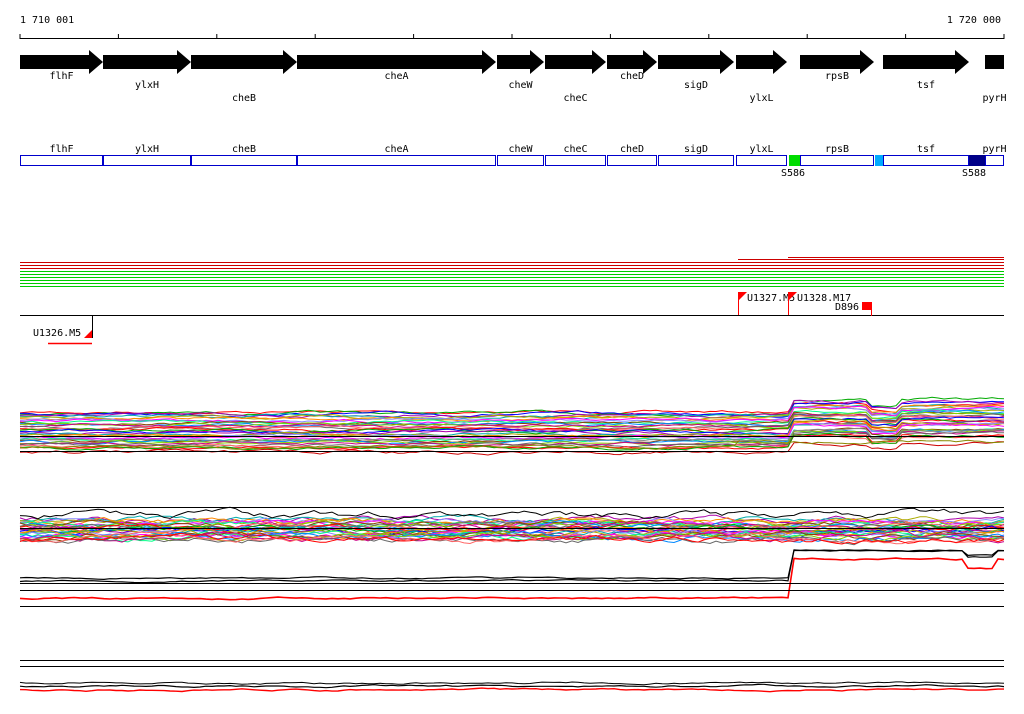  What do you see at coordinates (520, 149) in the screenshot?
I see `segment-label: cheW` at bounding box center [520, 149].